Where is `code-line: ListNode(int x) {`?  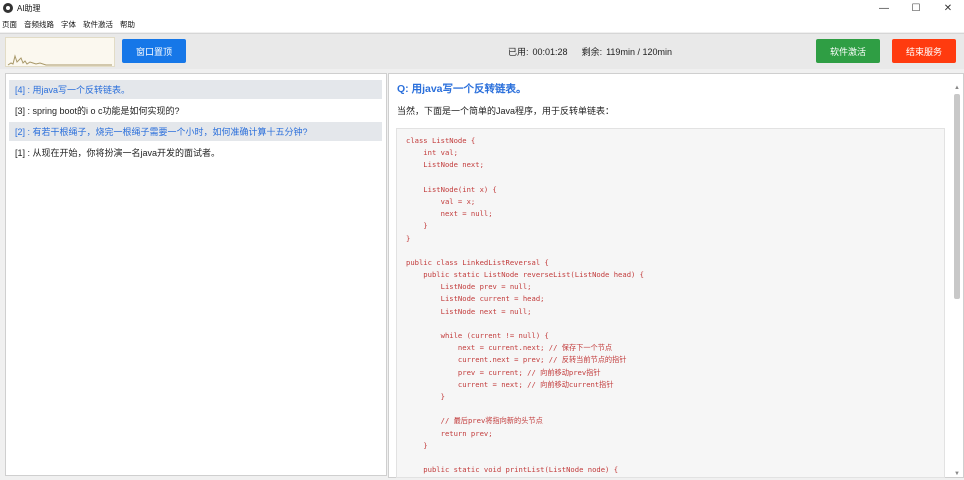
code-line: ListNode(int x) { is located at coordinates (451, 189).